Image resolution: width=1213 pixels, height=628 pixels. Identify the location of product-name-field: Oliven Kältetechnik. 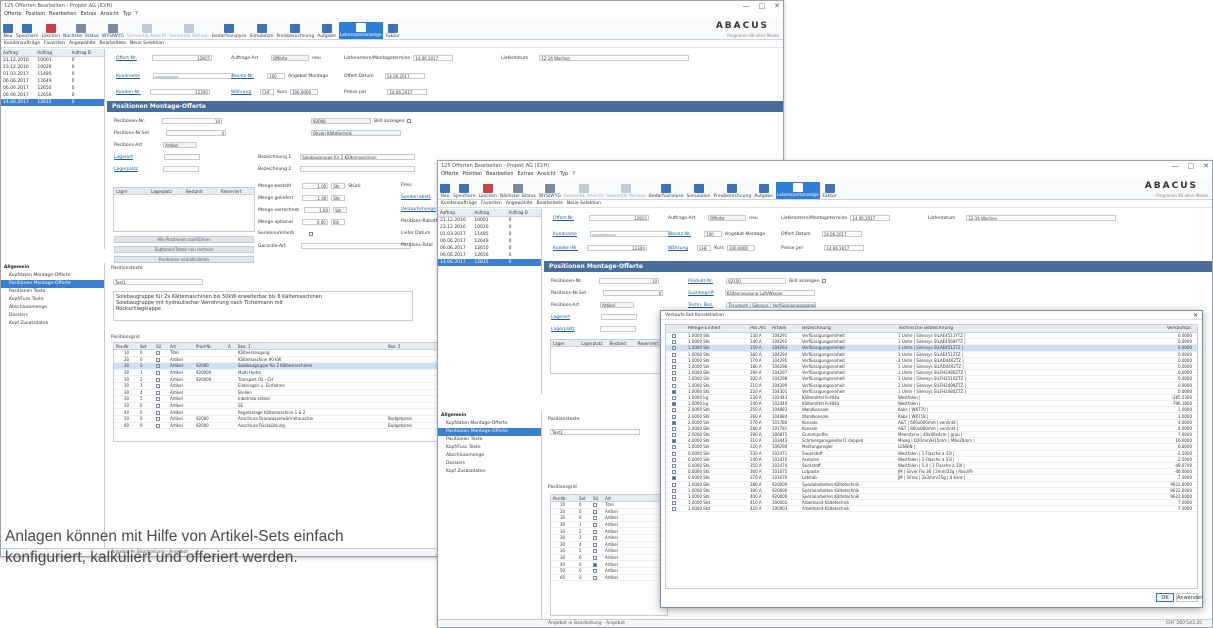
(356, 133).